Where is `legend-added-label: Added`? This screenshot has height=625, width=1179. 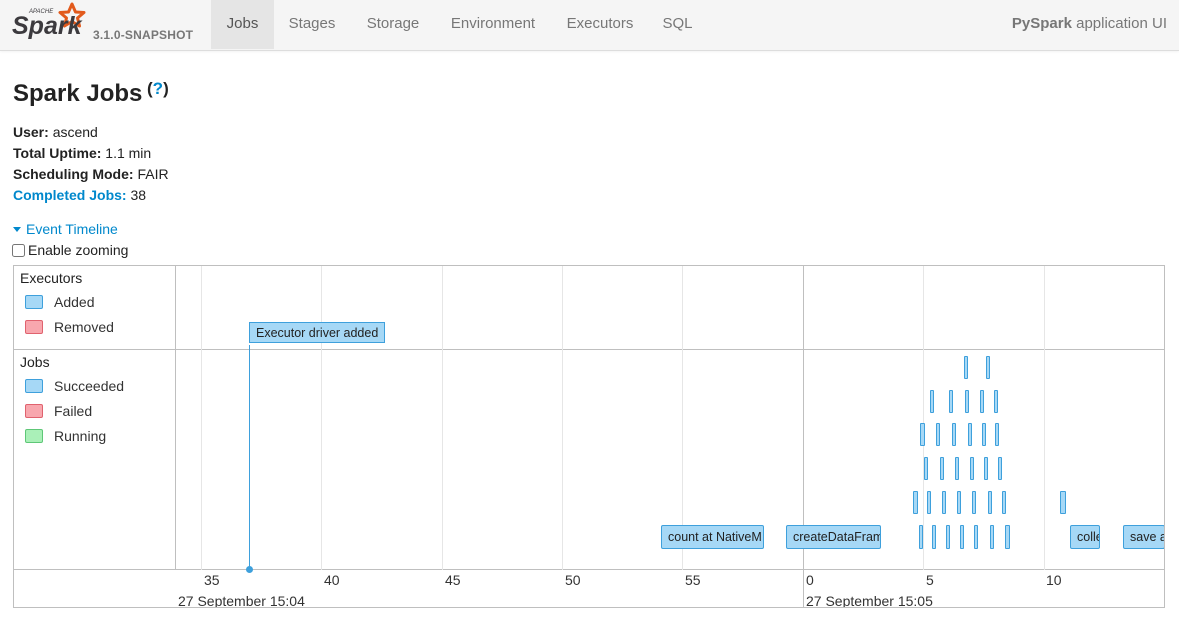
legend-added-label: Added is located at coordinates (74, 302).